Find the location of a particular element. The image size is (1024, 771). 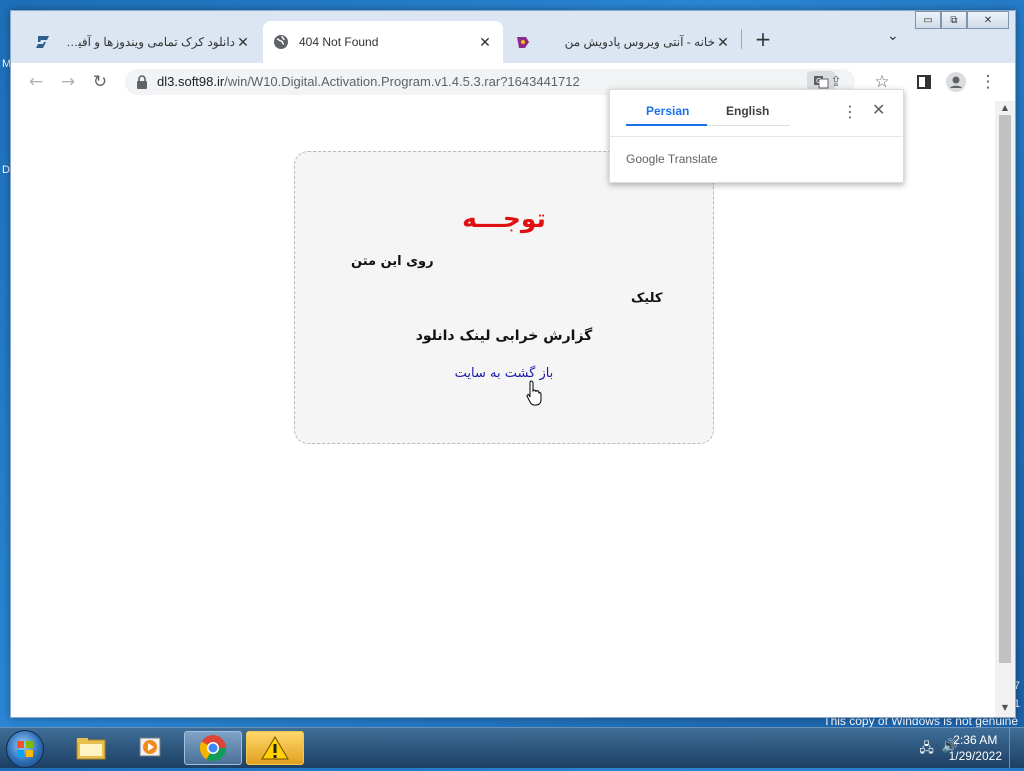

vertical-scrollbar: ▲ ▼ is located at coordinates (1005, 409).